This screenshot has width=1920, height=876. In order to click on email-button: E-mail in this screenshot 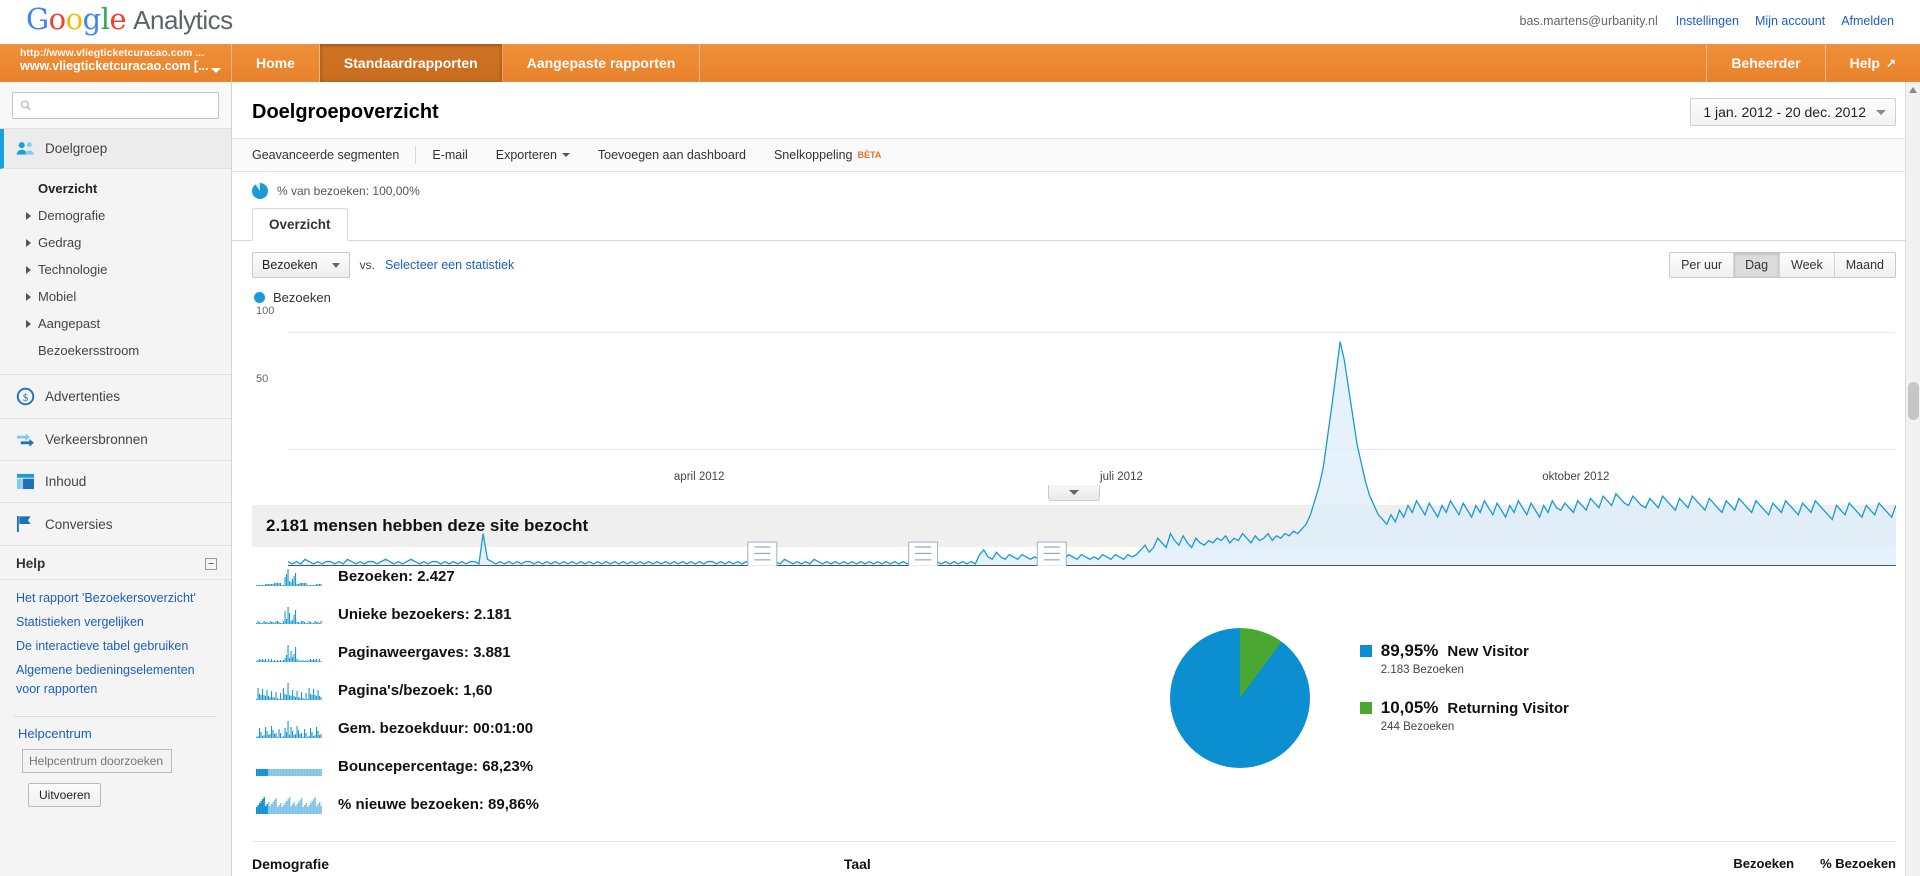, I will do `click(449, 155)`.